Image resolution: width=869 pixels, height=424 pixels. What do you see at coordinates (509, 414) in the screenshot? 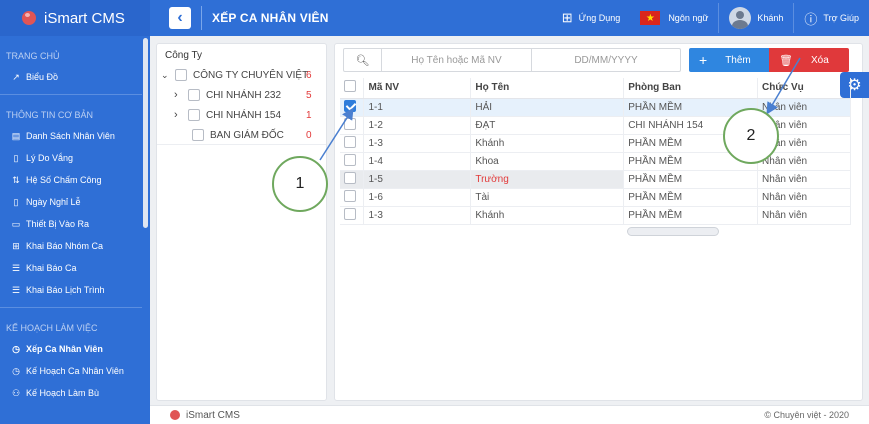
I see `footer: iSmart CMS © Chuyên việt - 2020` at bounding box center [509, 414].